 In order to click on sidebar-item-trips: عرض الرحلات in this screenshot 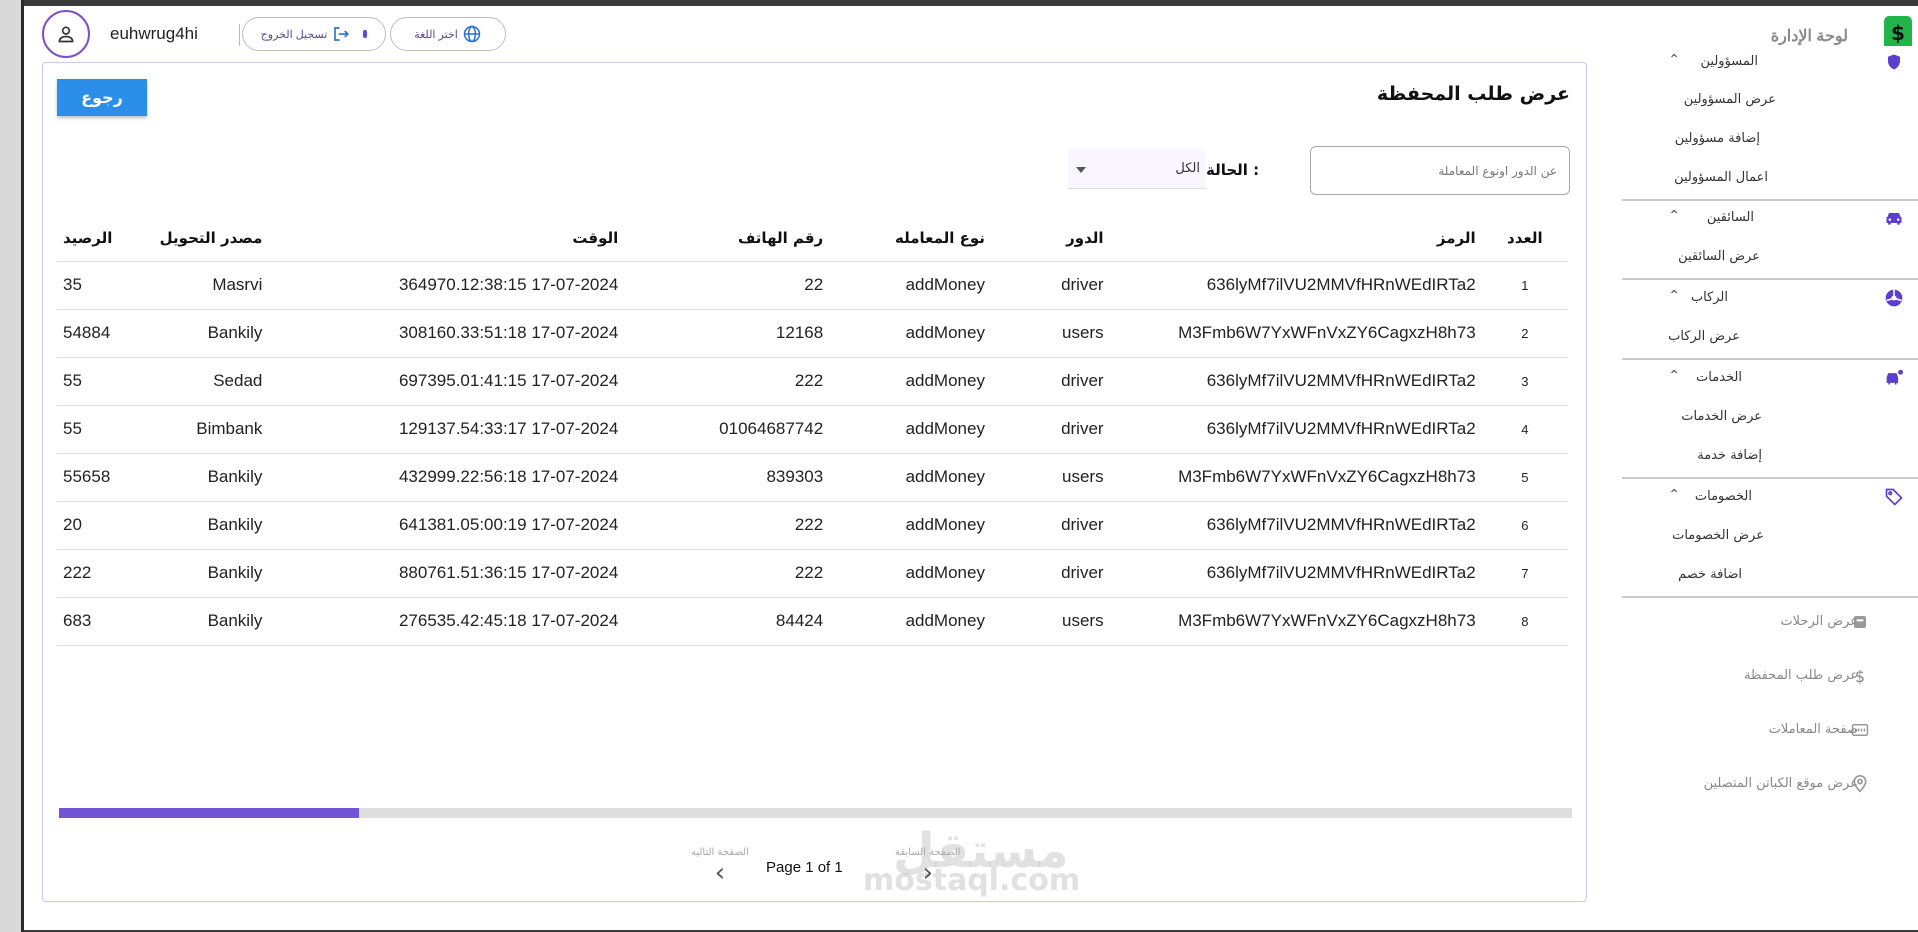, I will do `click(1770, 622)`.